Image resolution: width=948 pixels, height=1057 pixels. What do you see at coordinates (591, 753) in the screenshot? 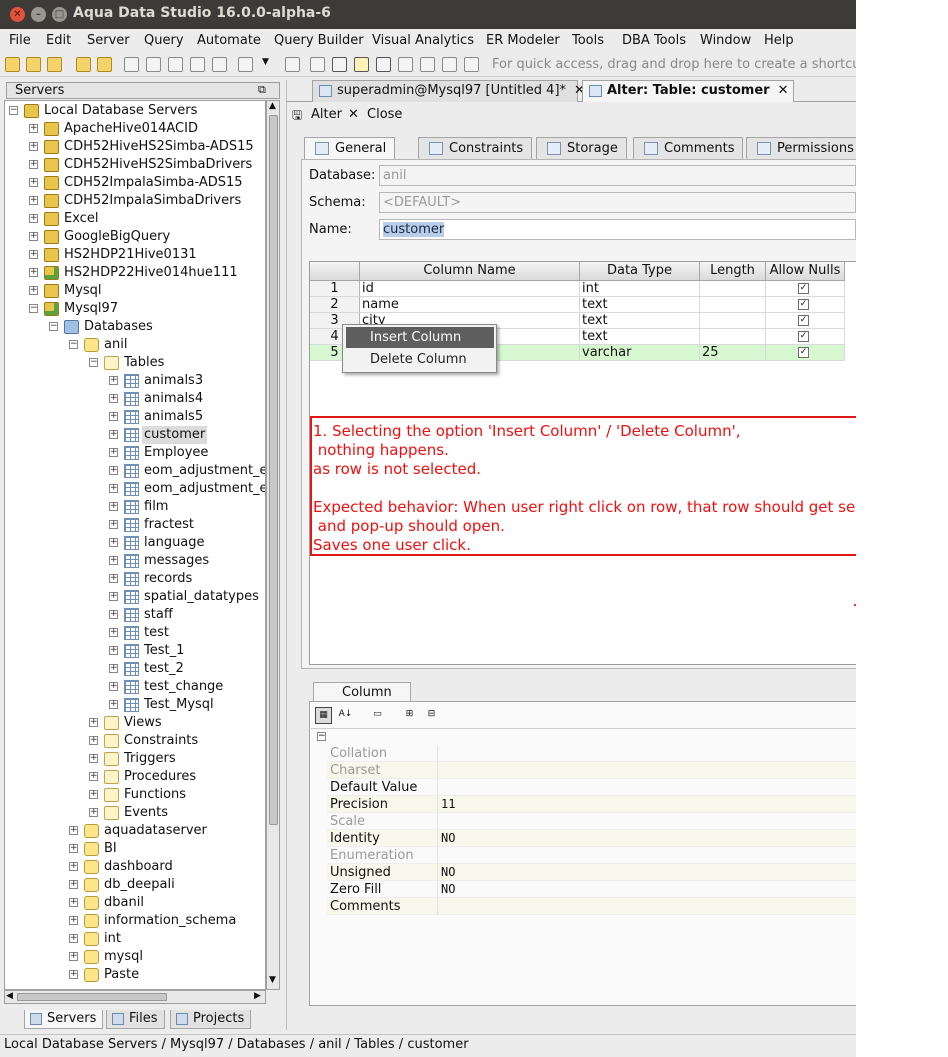
I see `property-row: Collation` at bounding box center [591, 753].